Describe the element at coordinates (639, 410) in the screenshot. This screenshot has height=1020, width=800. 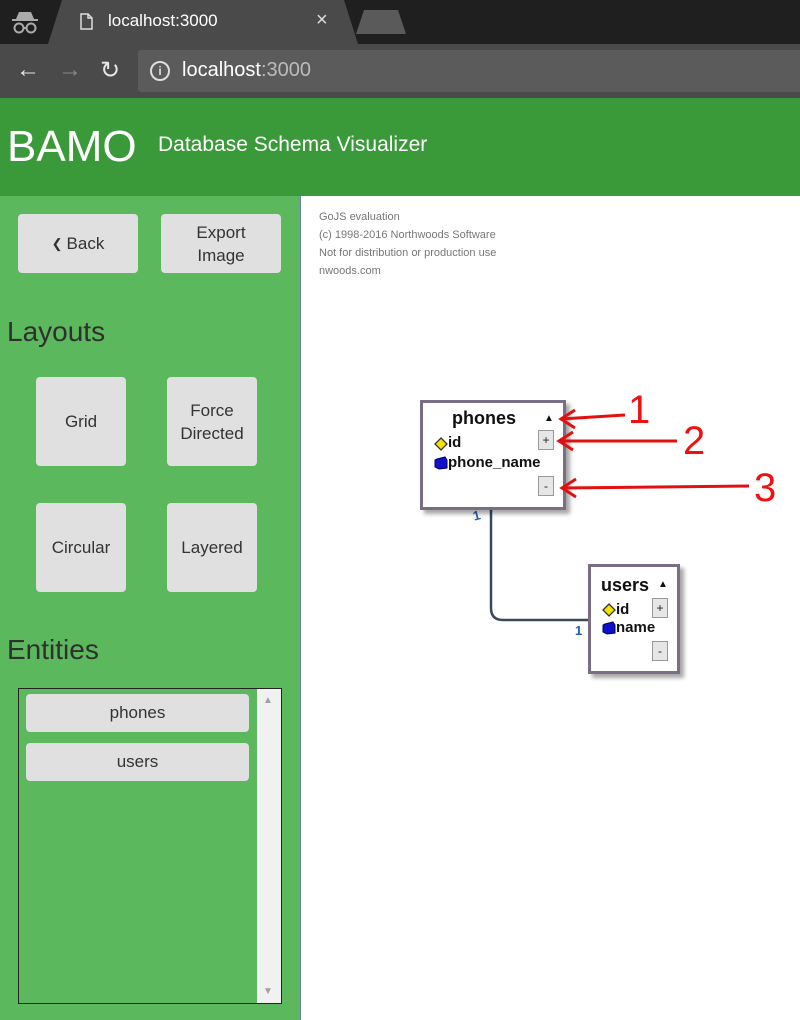
I see `annotation-label-1: 1` at that location.